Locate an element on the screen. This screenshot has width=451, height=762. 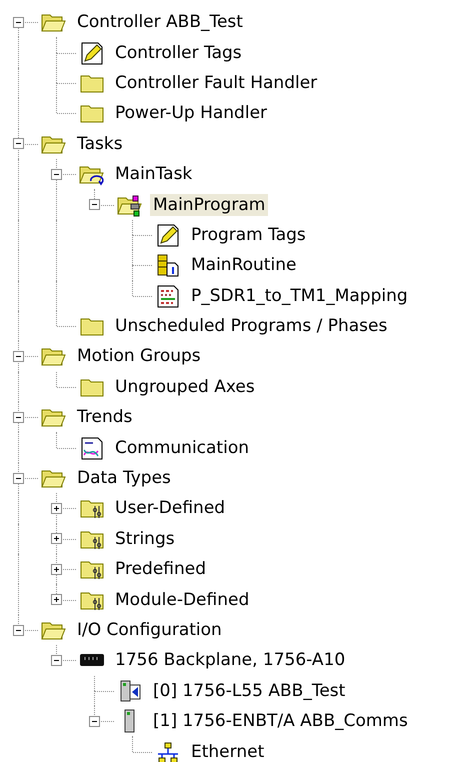
tree-item: Ethernet is located at coordinates (228, 751).